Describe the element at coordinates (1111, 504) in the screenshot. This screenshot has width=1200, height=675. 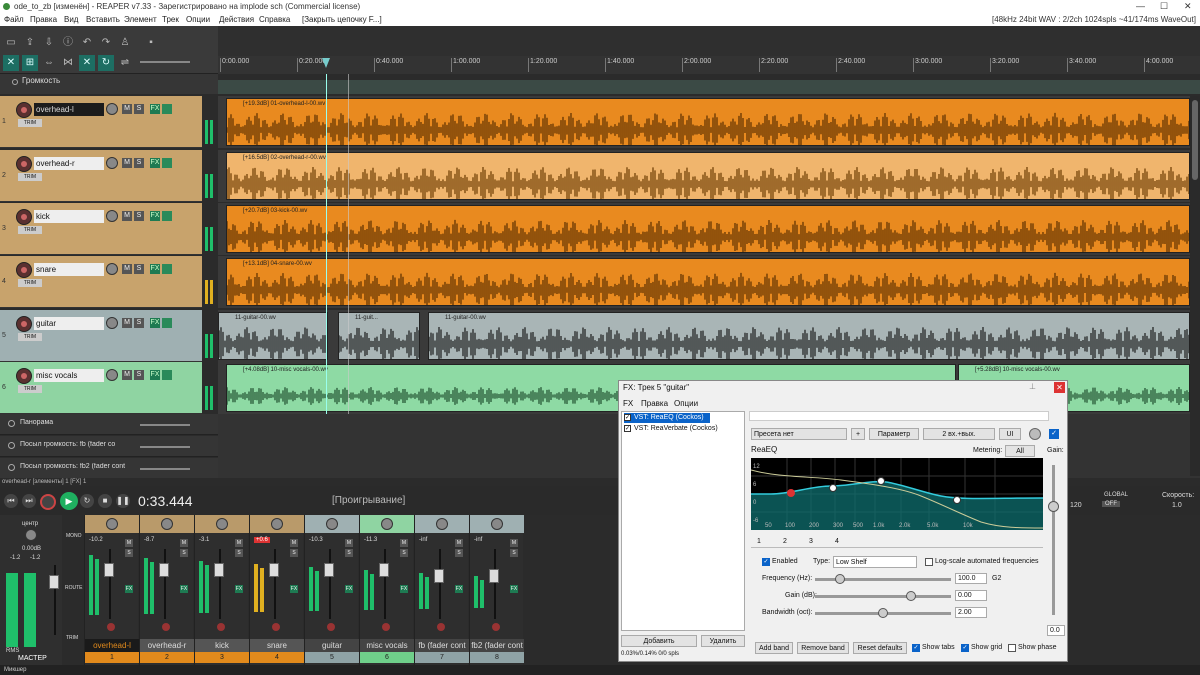
I see `global-auto-mode: OFF` at that location.